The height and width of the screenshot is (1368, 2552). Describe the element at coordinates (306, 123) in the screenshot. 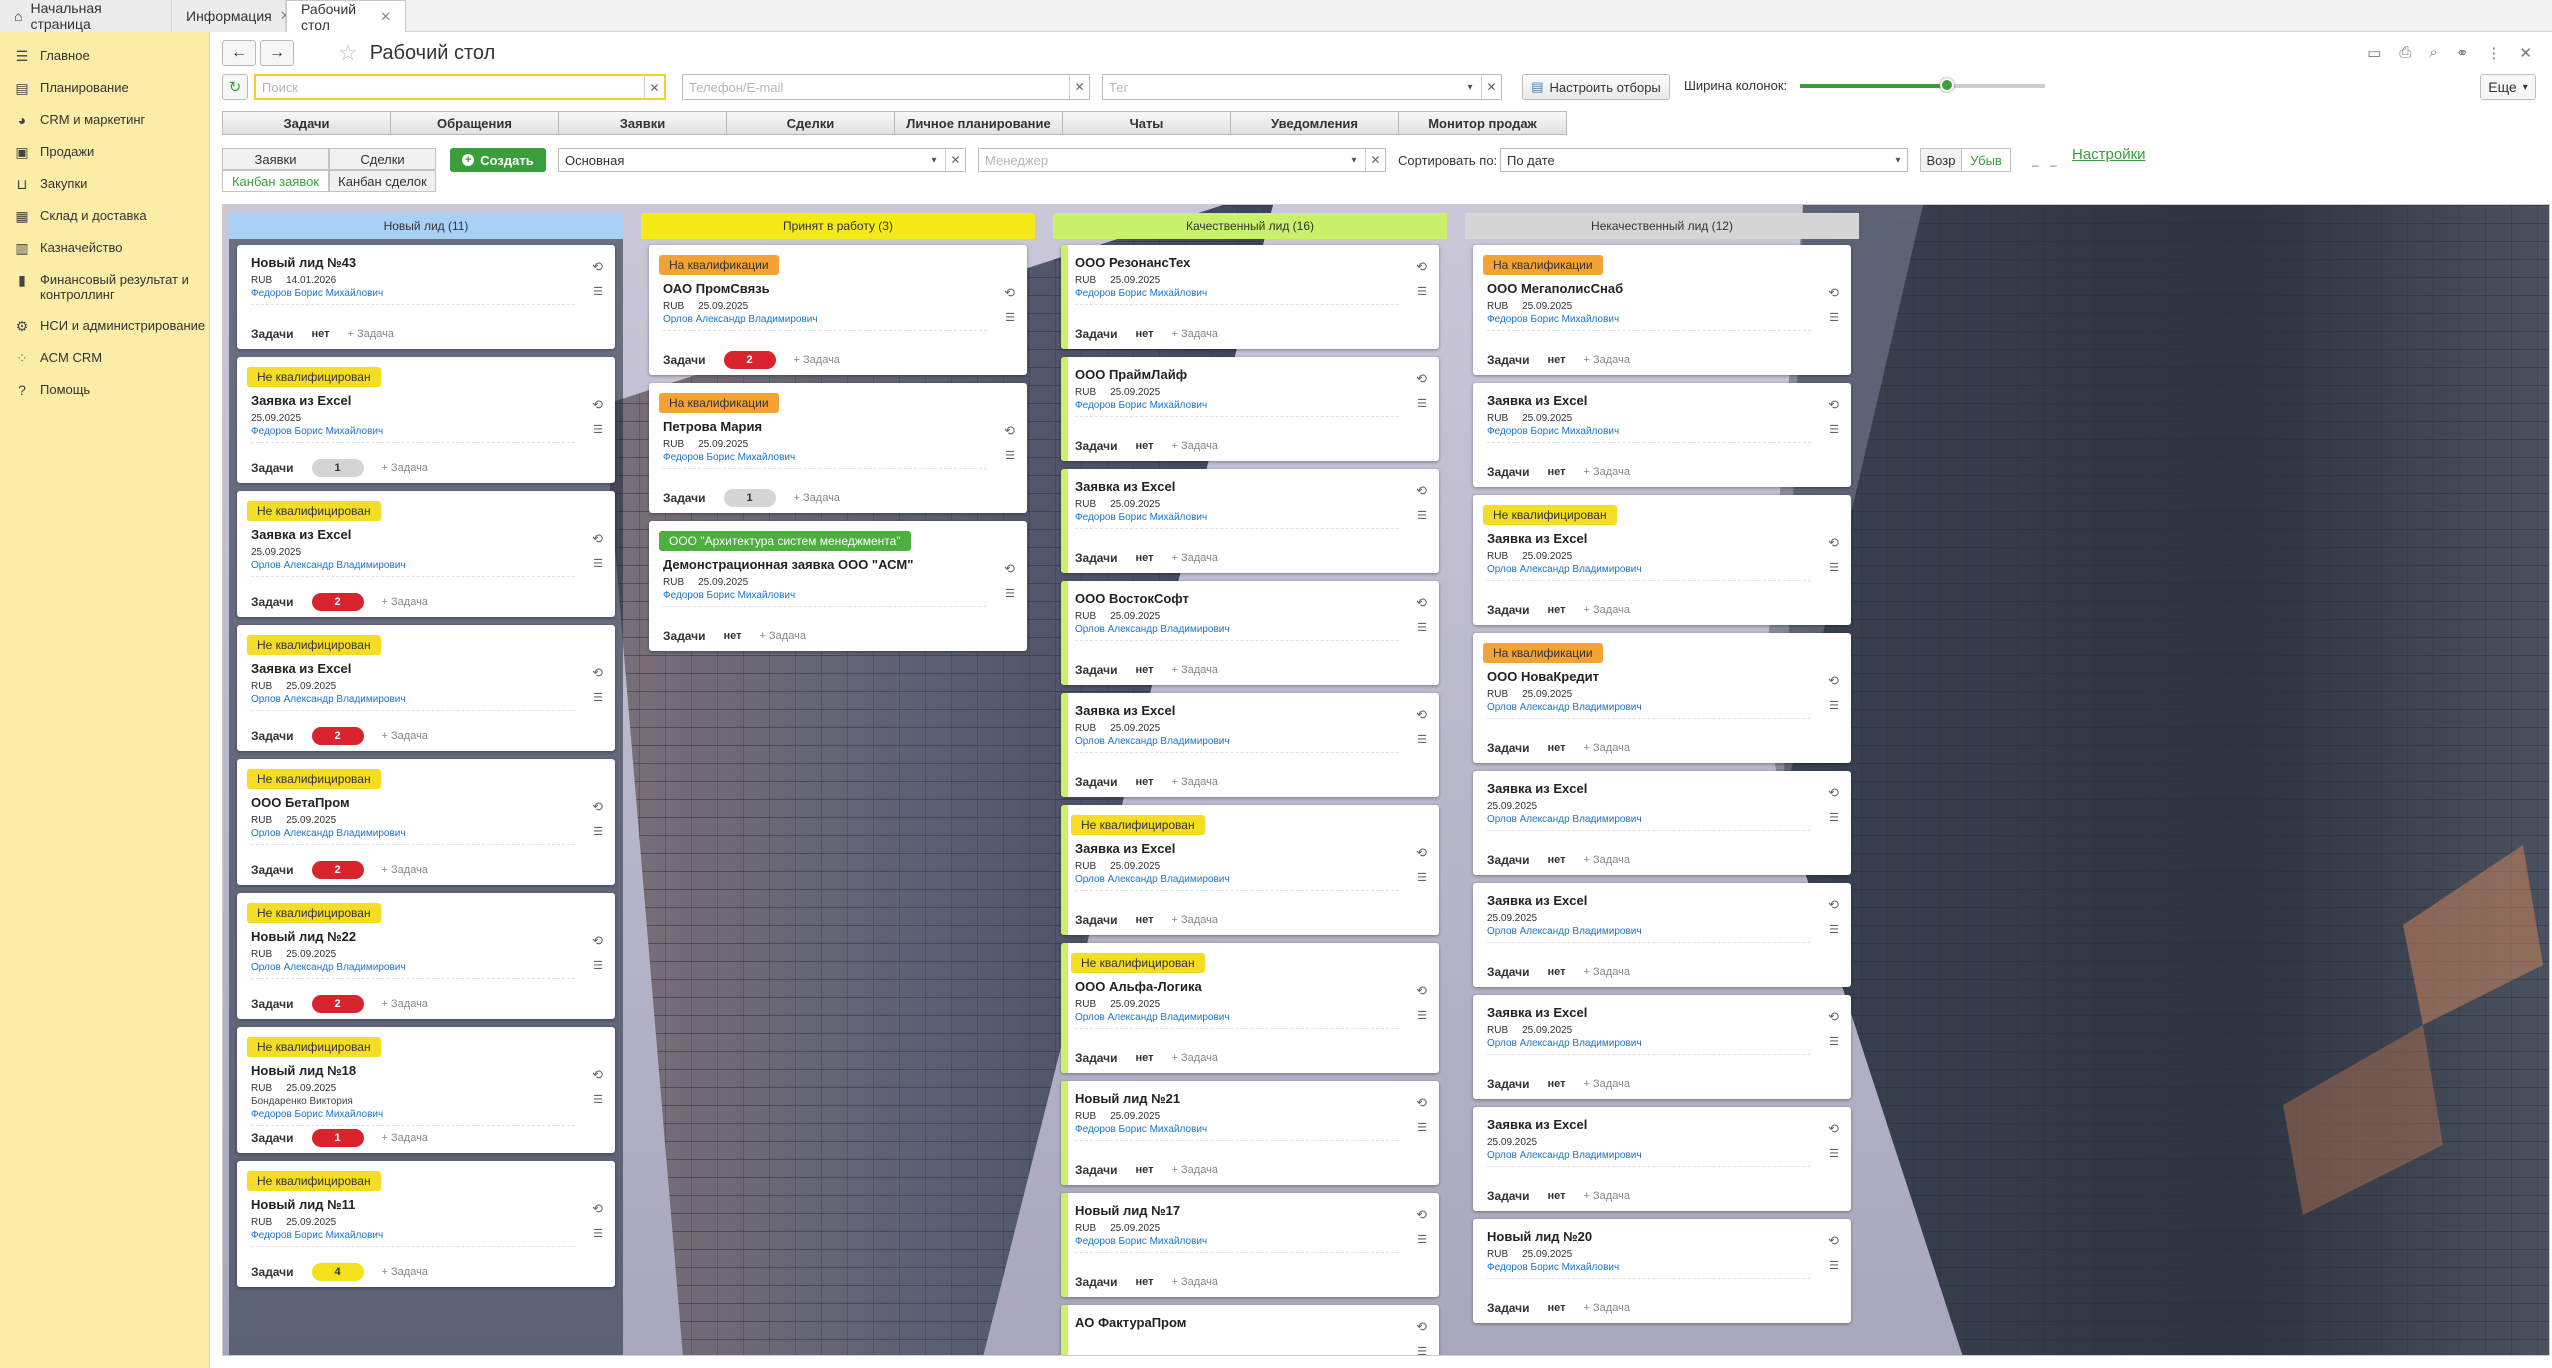

I see `tab-tasks: Задачи` at that location.